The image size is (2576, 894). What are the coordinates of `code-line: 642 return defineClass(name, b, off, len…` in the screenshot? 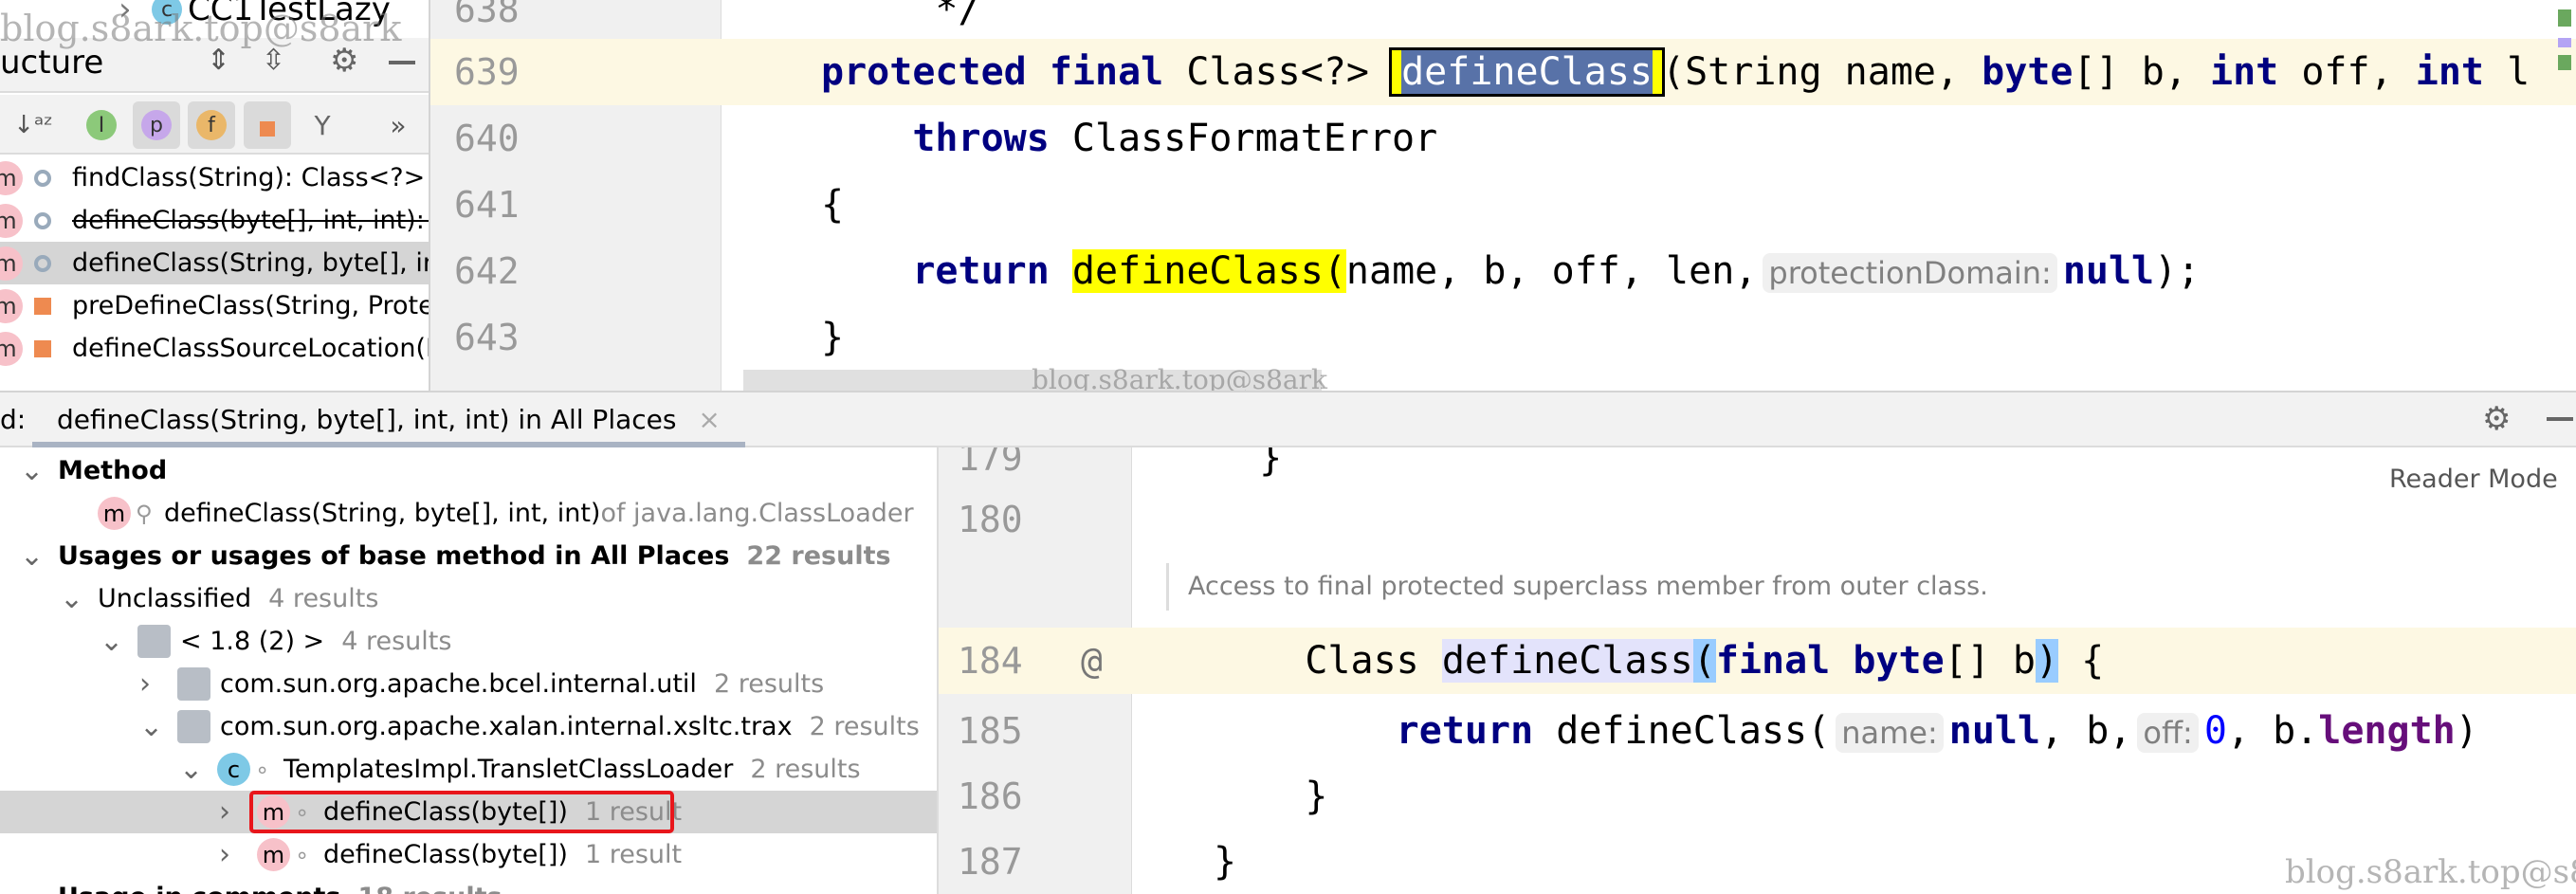 It's located at (1503, 271).